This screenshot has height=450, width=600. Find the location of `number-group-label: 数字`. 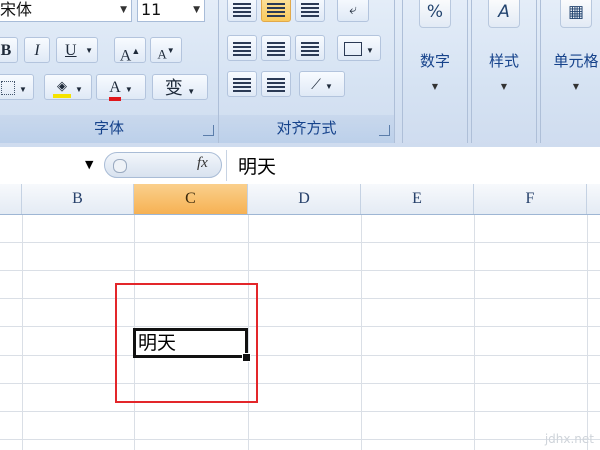

number-group-label: 数字 is located at coordinates (434, 61).